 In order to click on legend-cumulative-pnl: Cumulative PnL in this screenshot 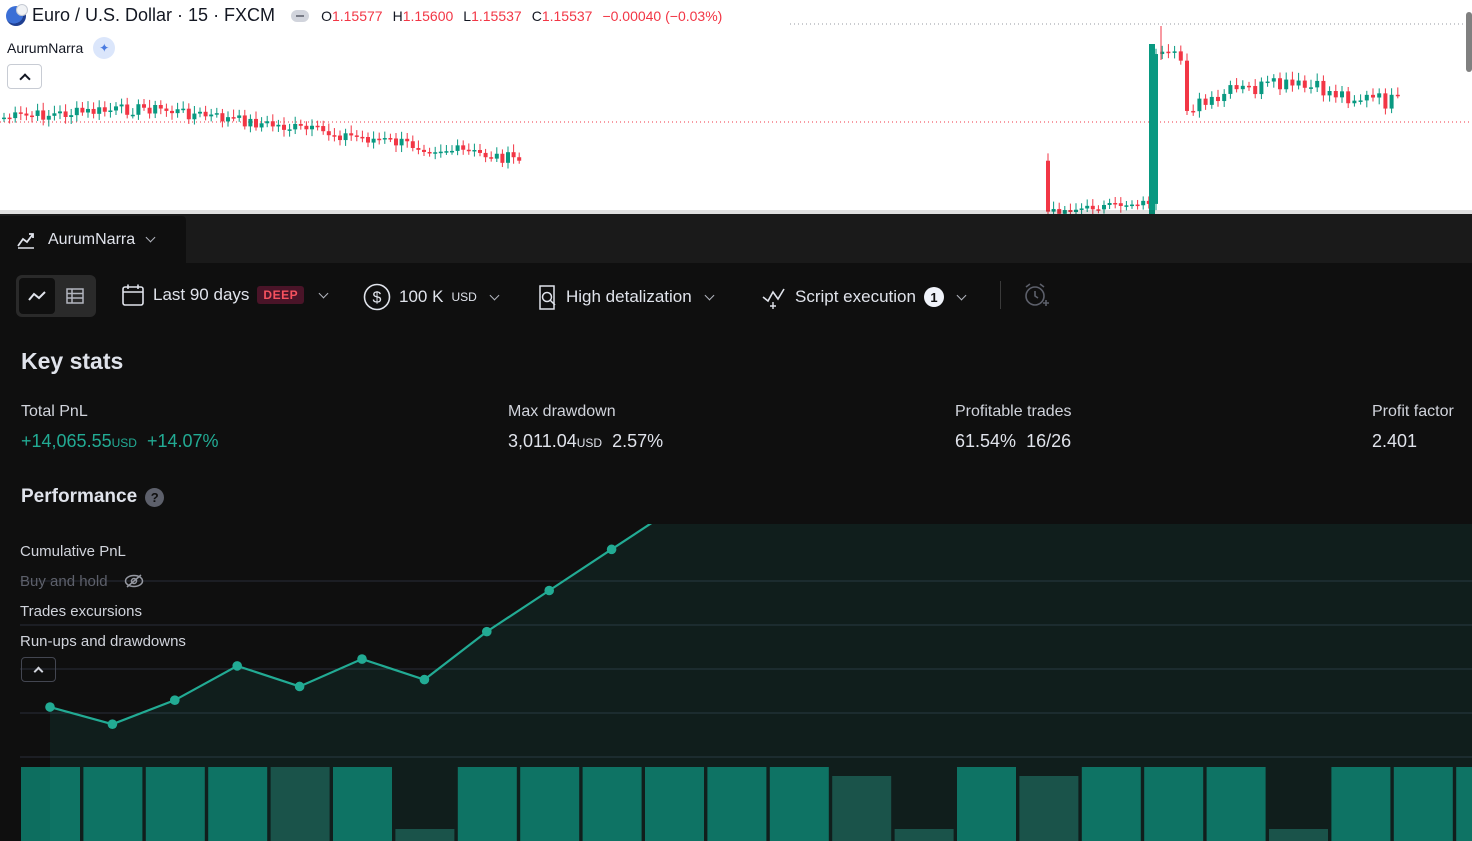, I will do `click(103, 551)`.